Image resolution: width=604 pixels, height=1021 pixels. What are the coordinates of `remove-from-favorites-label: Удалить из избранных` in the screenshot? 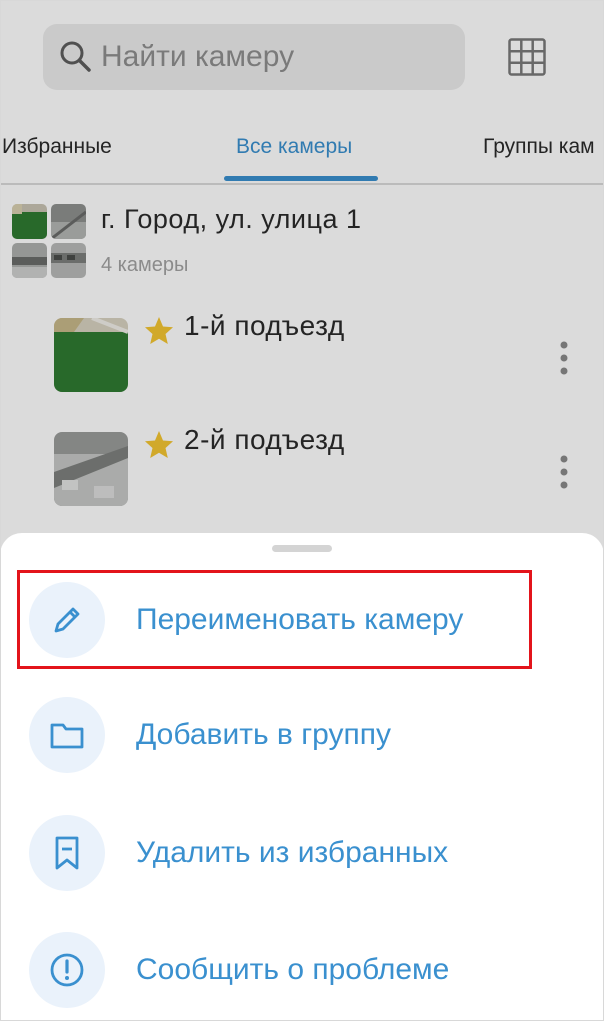 It's located at (292, 852).